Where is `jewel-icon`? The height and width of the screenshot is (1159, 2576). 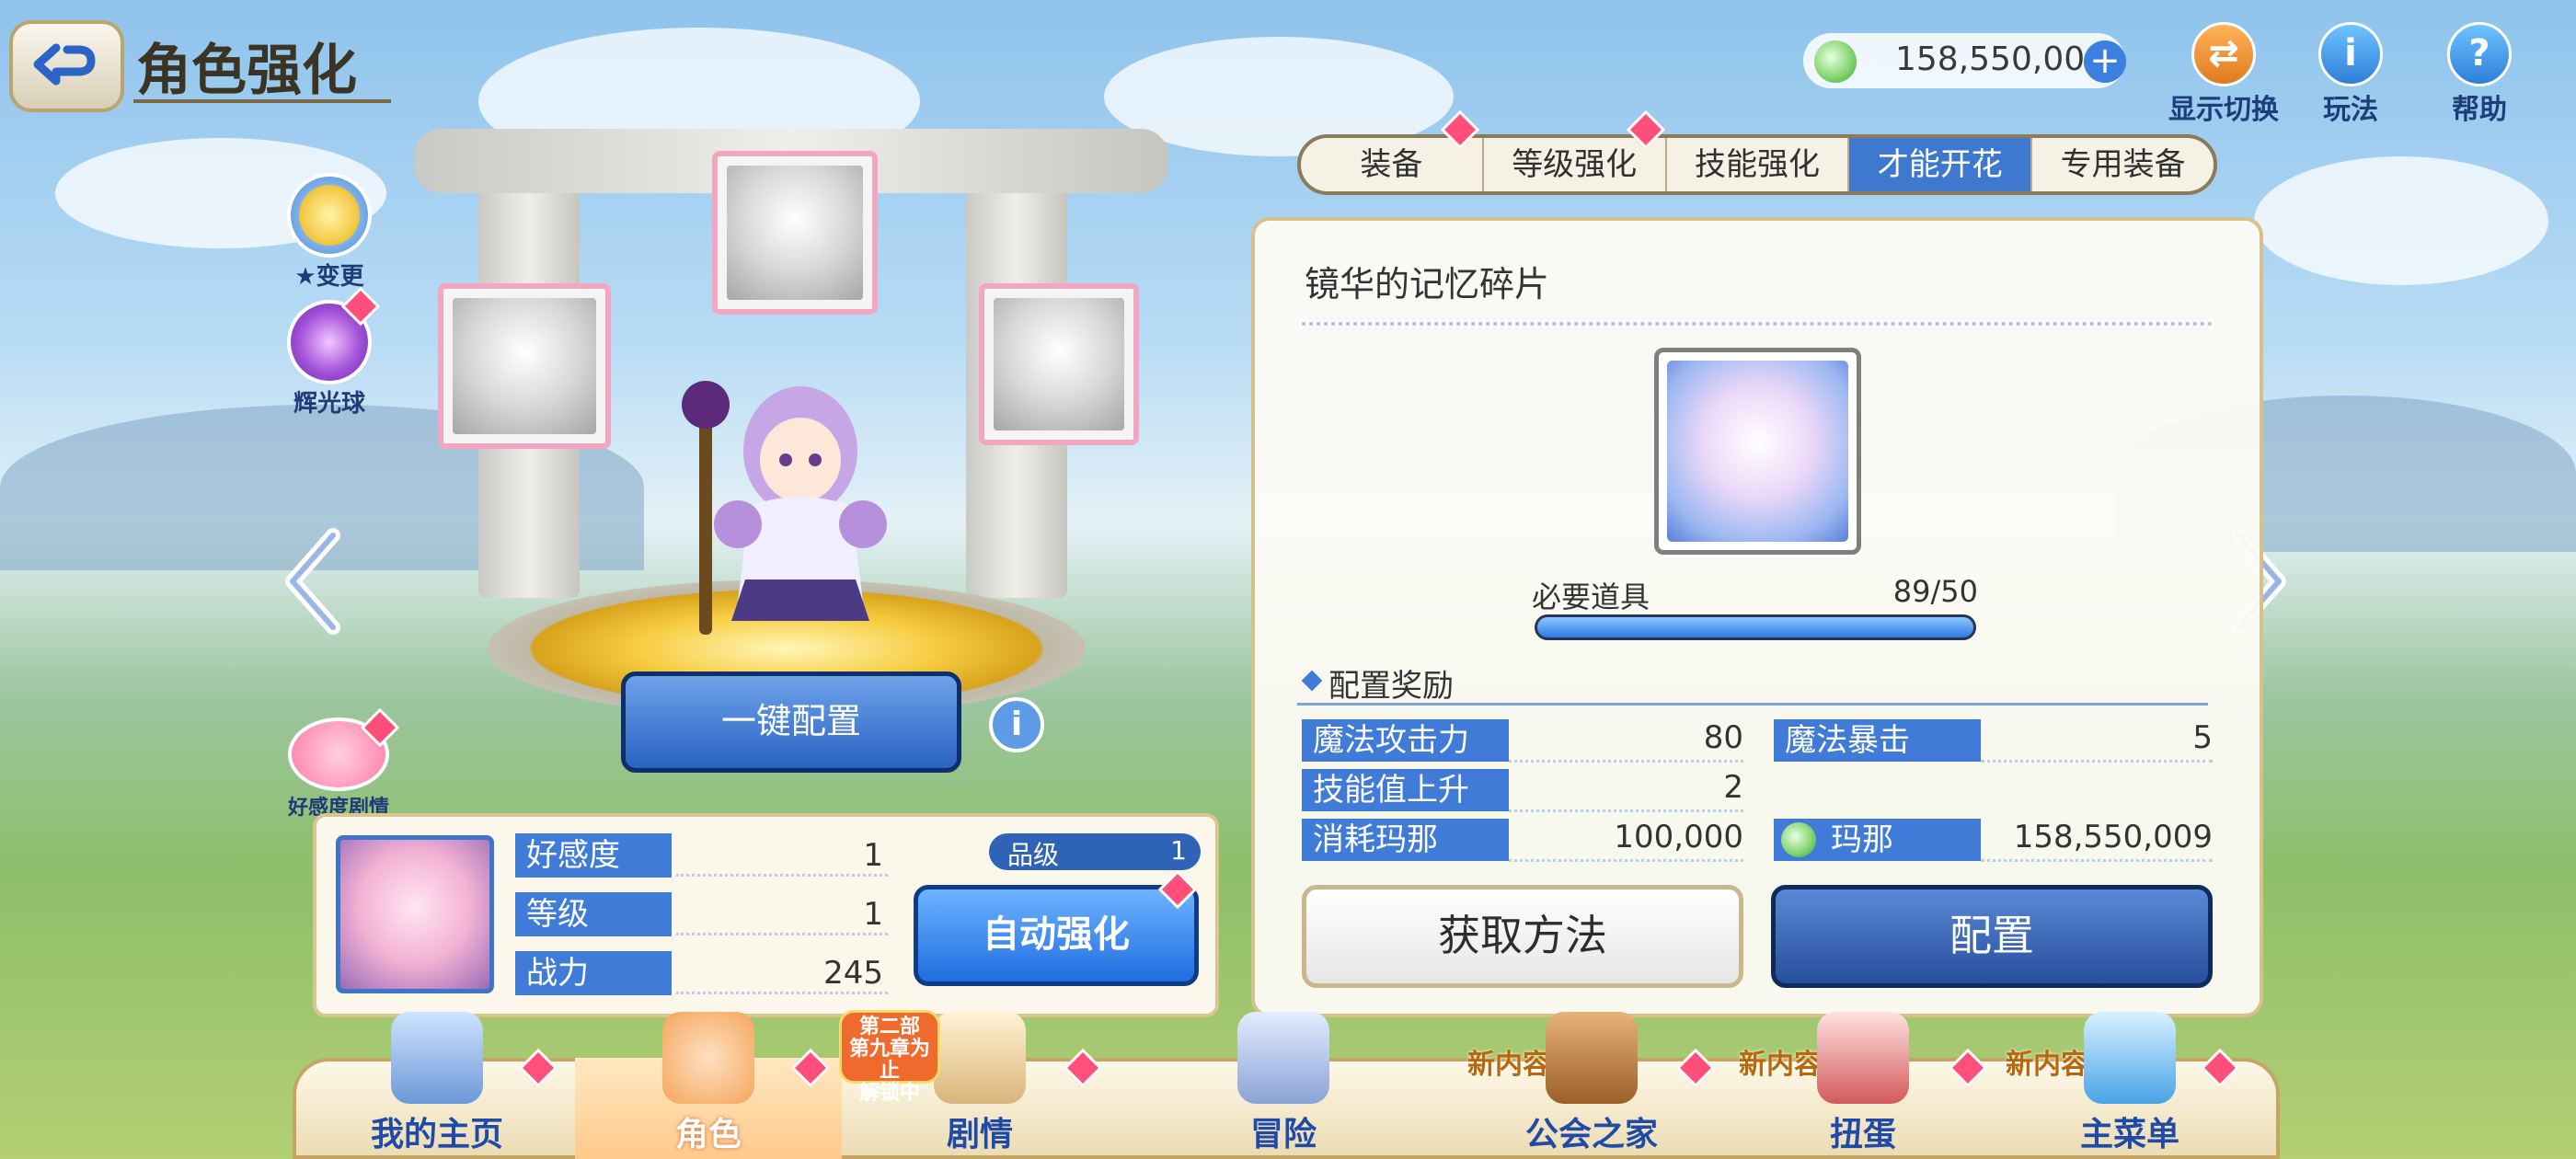 jewel-icon is located at coordinates (1835, 61).